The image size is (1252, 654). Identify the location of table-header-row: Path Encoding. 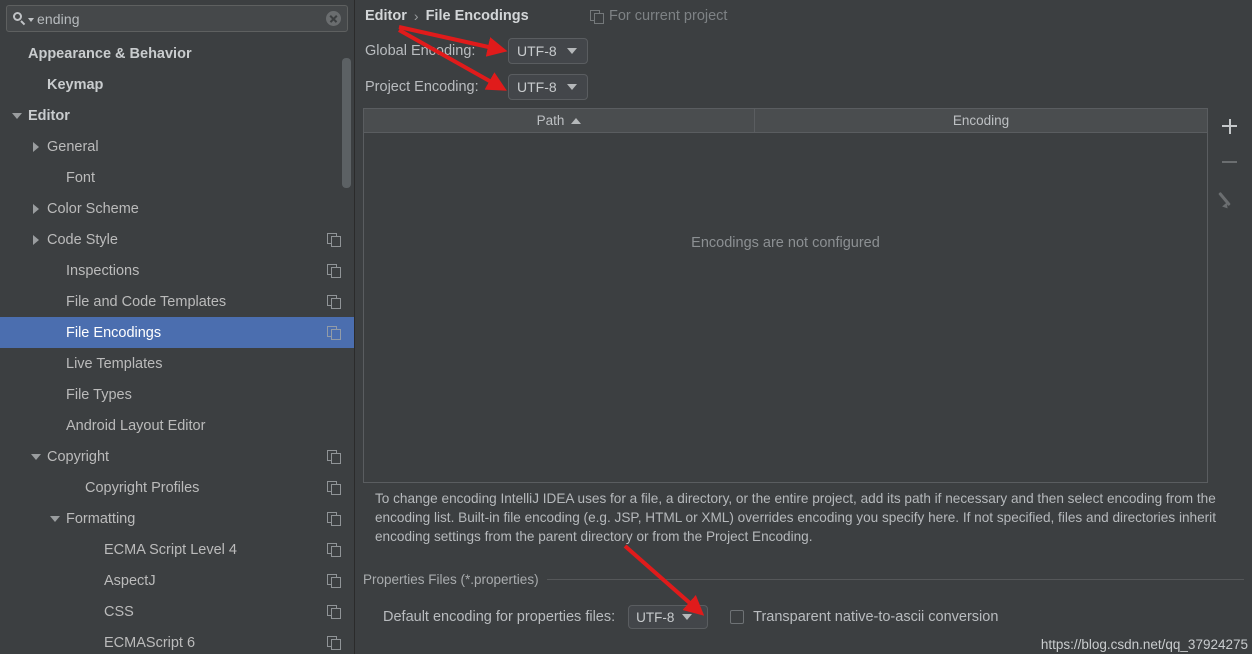
(785, 121).